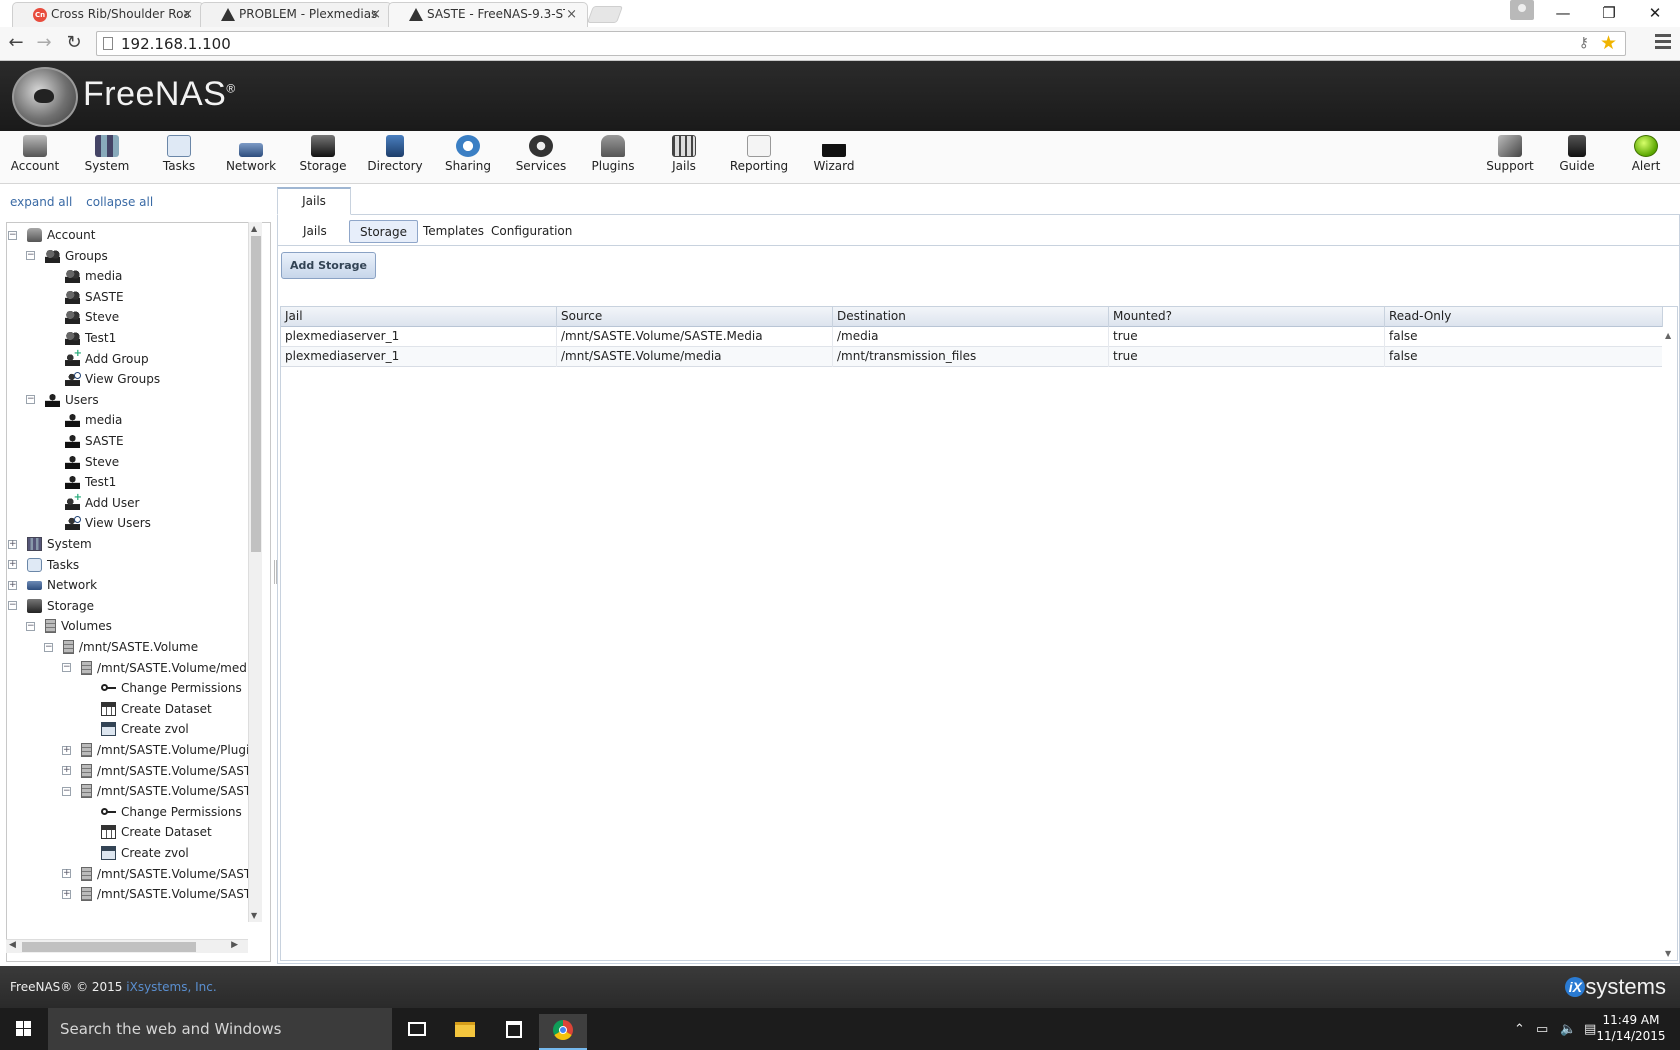 The image size is (1680, 1050). What do you see at coordinates (1668, 953) in the screenshot?
I see `scroll-down-icon: ▼` at bounding box center [1668, 953].